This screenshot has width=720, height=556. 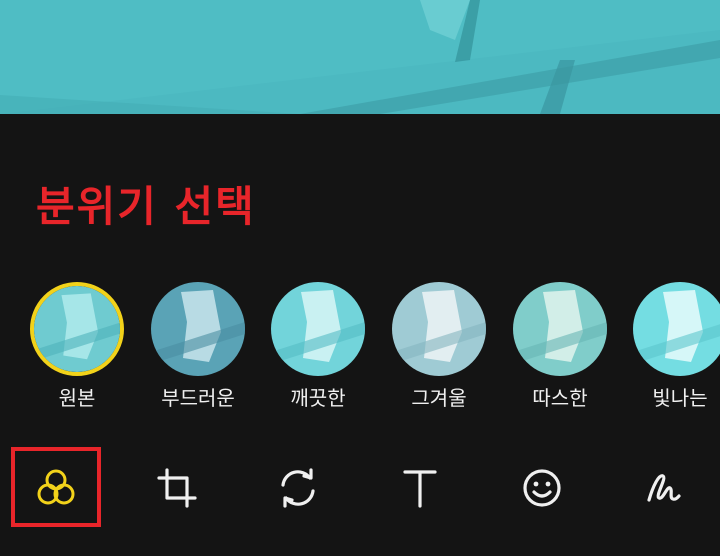 I want to click on tool-sticker-button, so click(x=542, y=488).